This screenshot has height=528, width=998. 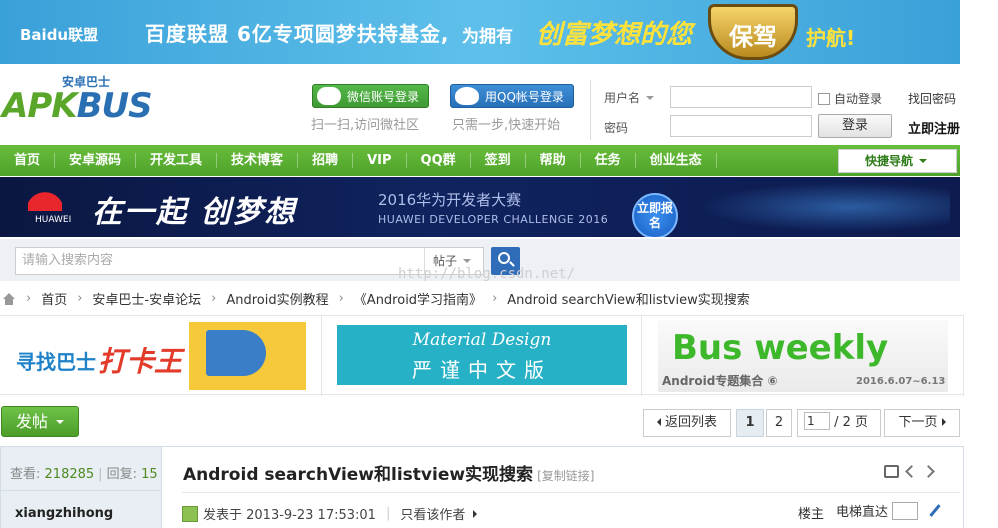 What do you see at coordinates (220, 261) in the screenshot?
I see `search-input: 请输入搜索内容` at bounding box center [220, 261].